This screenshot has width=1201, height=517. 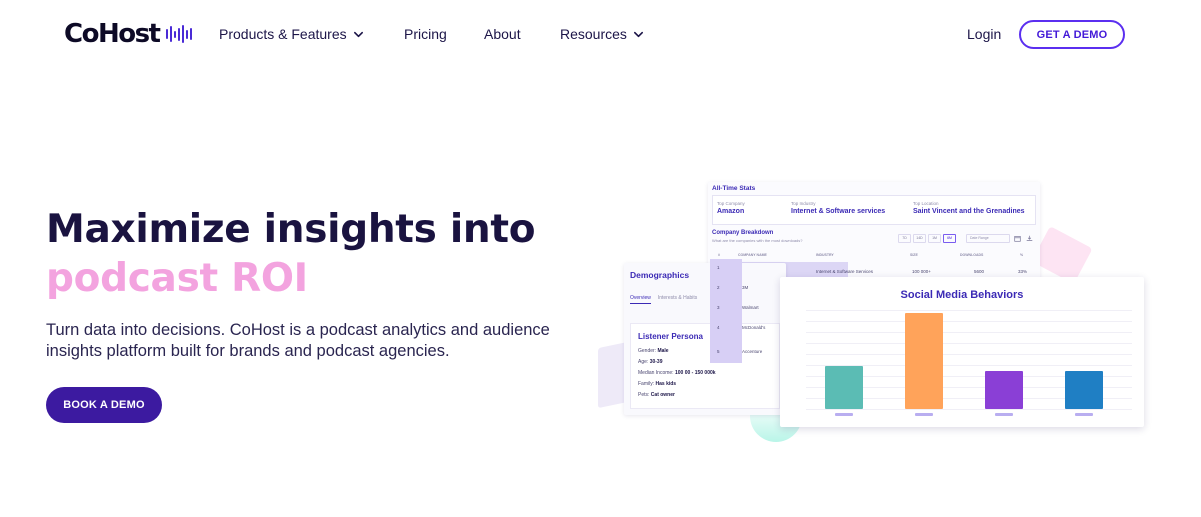 I want to click on nav-item-label: About, so click(x=502, y=34).